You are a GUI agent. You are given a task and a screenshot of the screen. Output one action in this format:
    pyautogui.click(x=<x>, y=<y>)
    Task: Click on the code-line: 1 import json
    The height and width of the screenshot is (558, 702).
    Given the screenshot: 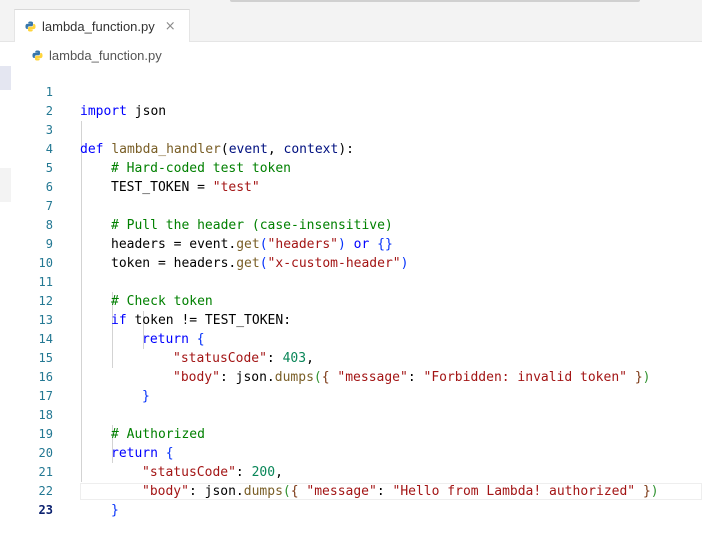 What is the action you would take?
    pyautogui.click(x=351, y=91)
    